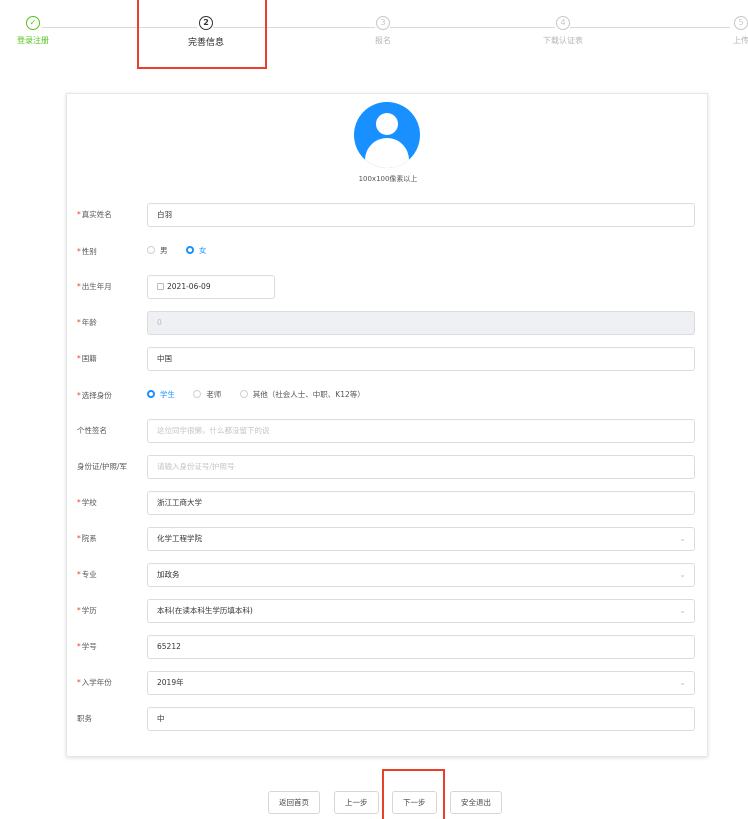 The image size is (748, 819). I want to click on row-real-name: *真实姓名 白羽, so click(388, 215).